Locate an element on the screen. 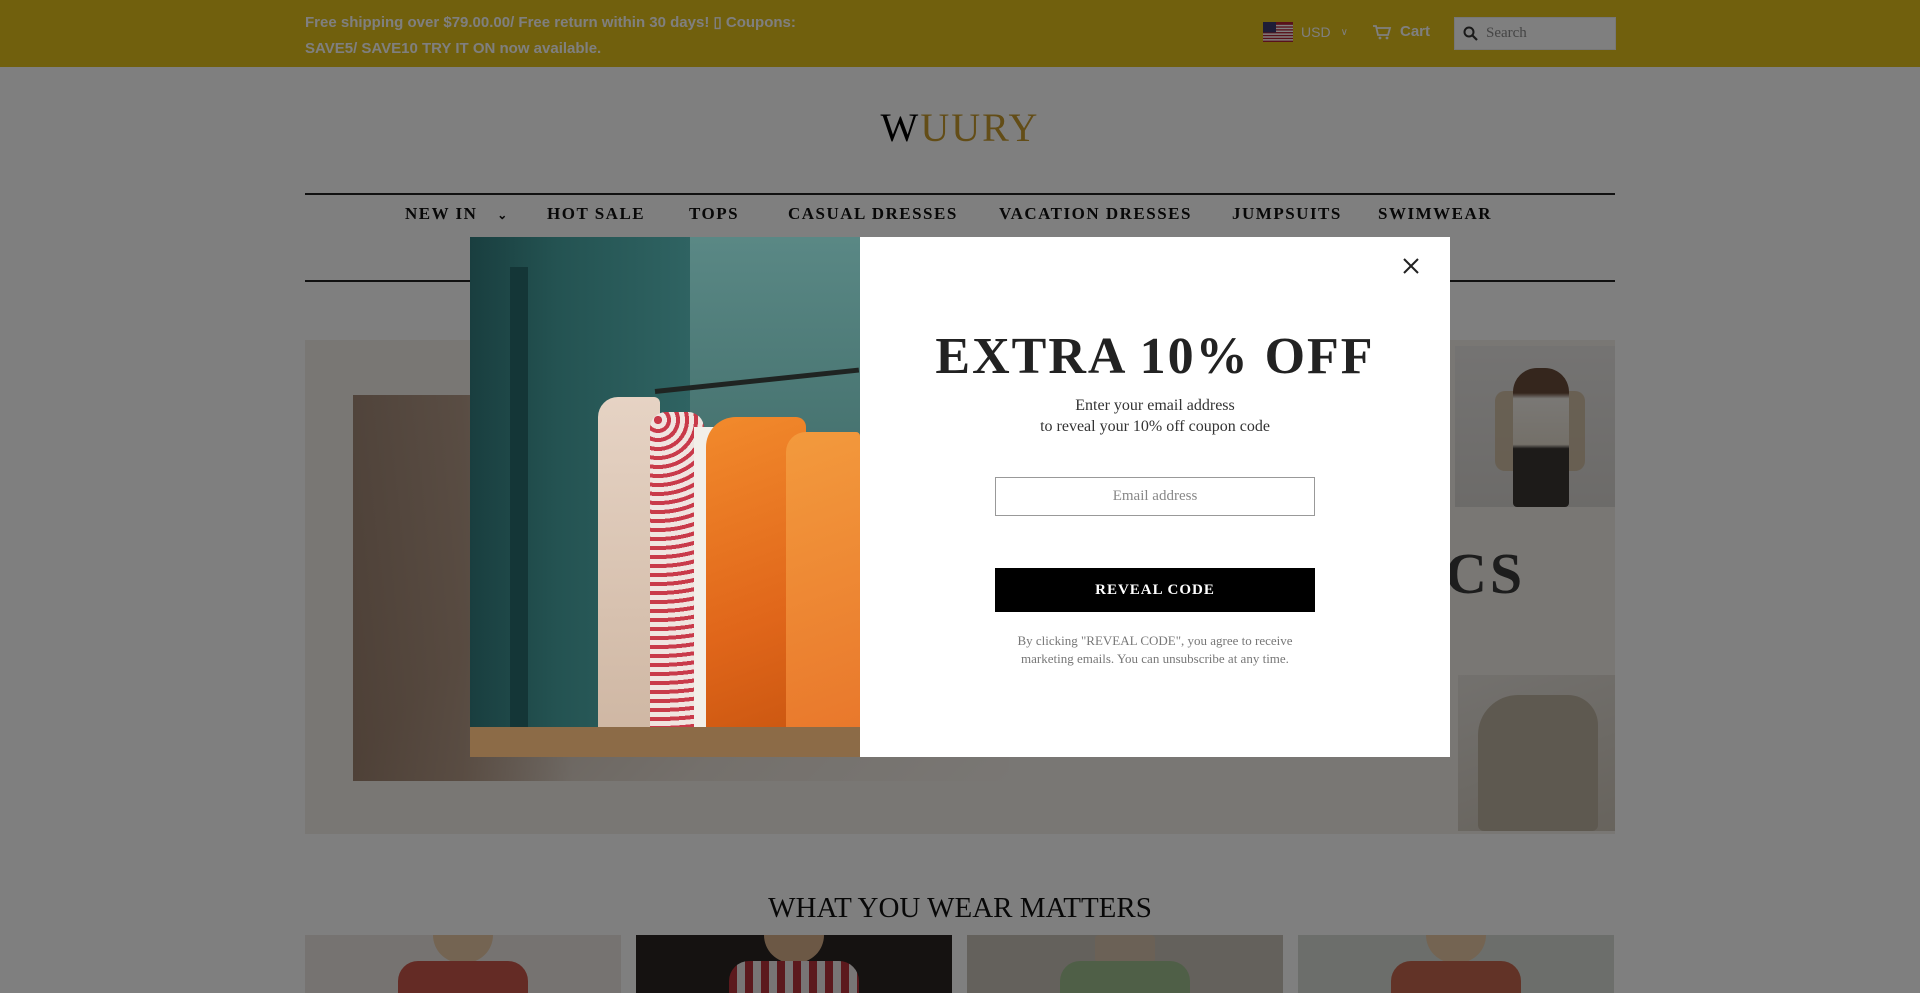 The image size is (1920, 993). close-button is located at coordinates (1411, 266).